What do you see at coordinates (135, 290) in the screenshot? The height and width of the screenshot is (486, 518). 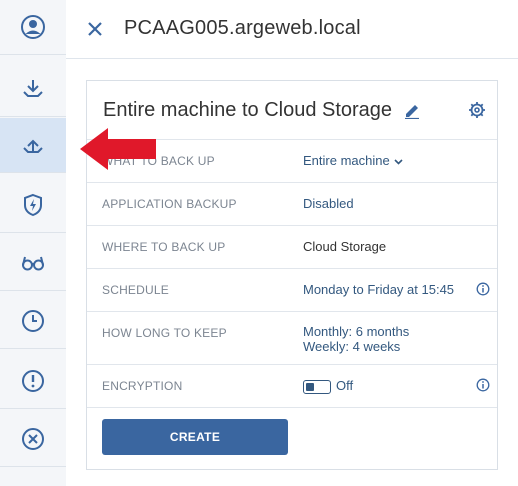 I see `row-label: Schedule` at bounding box center [135, 290].